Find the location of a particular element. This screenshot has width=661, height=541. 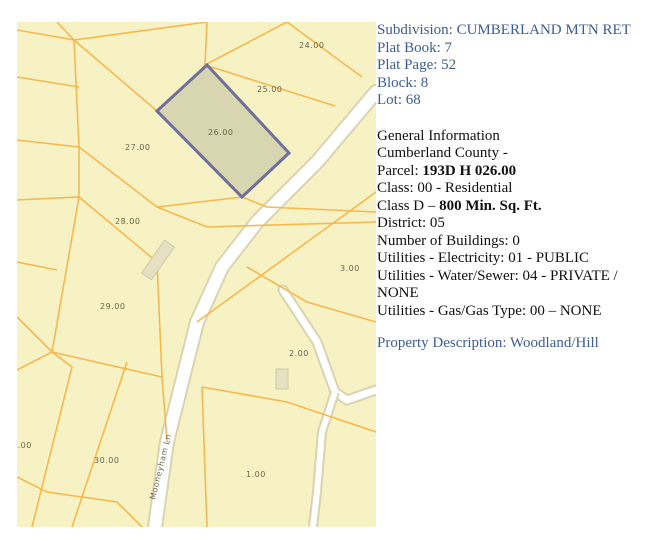

lot-label-3: 3.00 is located at coordinates (350, 268).